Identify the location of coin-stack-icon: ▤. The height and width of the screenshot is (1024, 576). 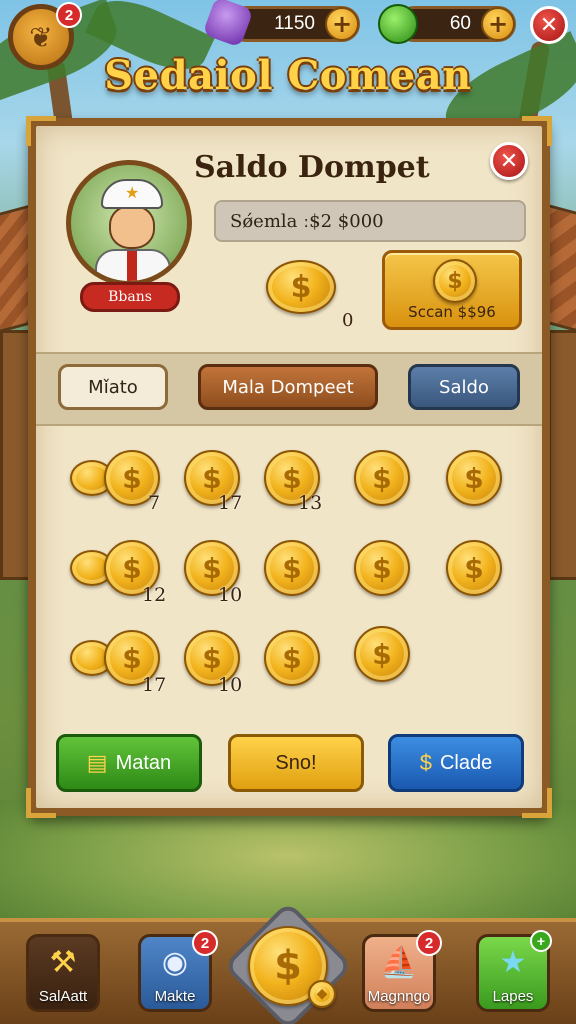
(97, 762).